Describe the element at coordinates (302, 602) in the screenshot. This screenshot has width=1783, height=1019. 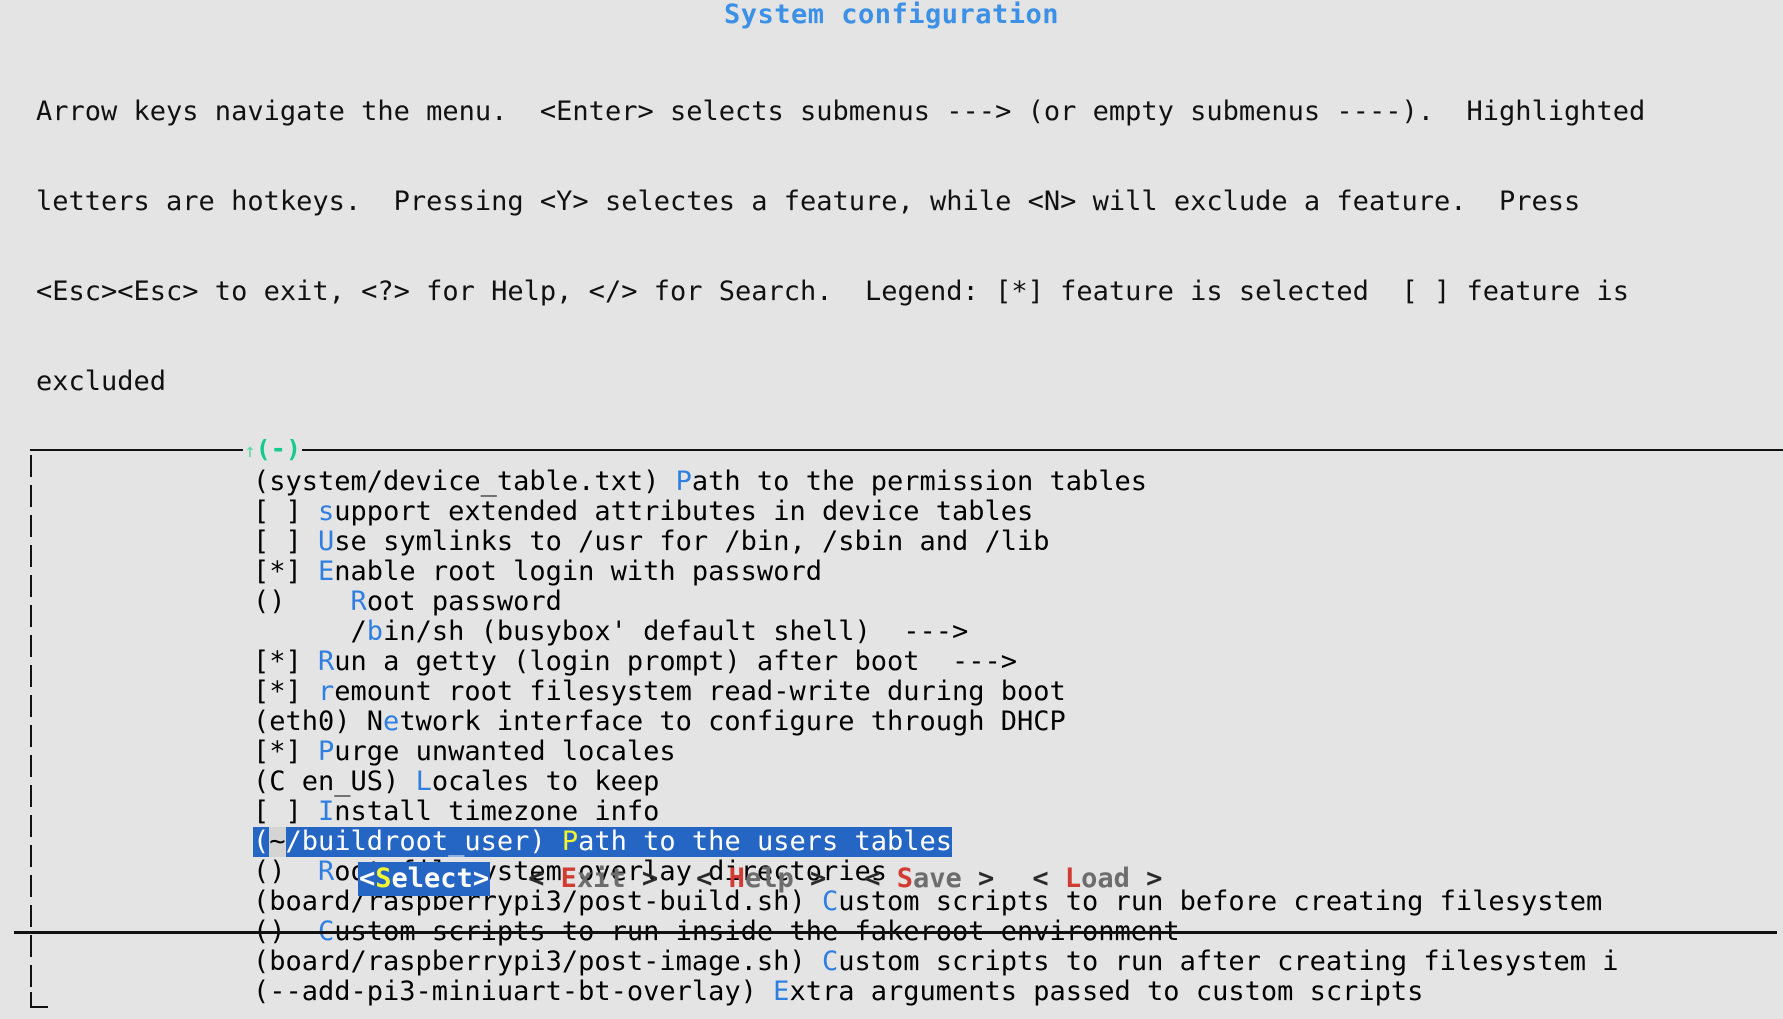
I see `menu-item-prefix: ()` at that location.